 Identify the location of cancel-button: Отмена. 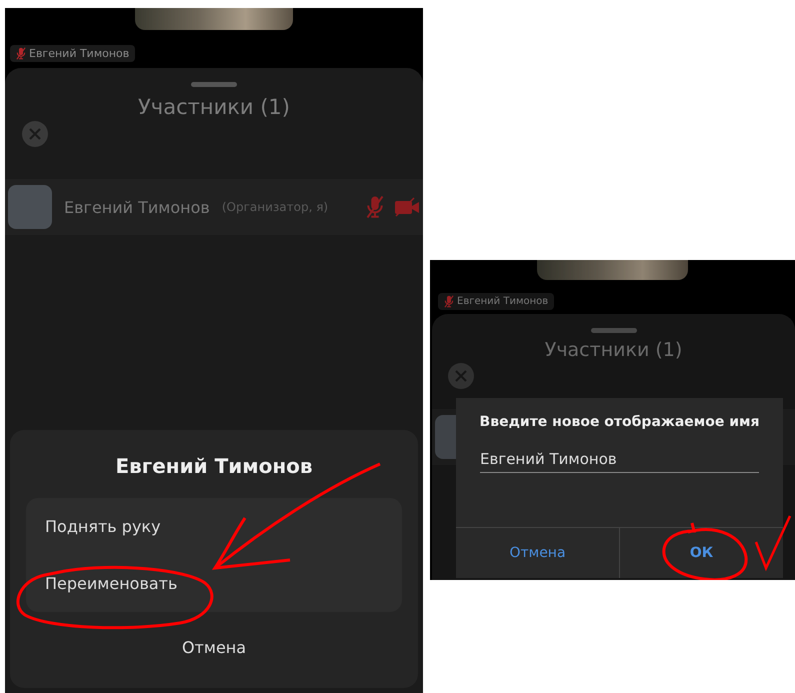
(214, 647).